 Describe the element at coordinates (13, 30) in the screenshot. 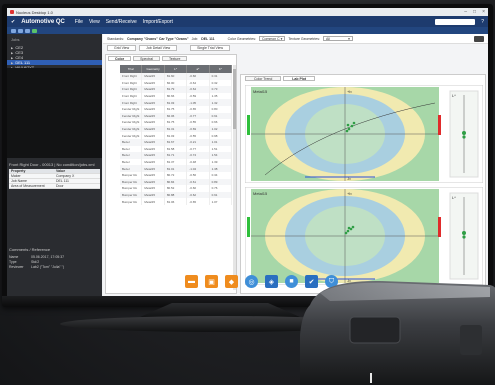

I see `new-icon` at that location.